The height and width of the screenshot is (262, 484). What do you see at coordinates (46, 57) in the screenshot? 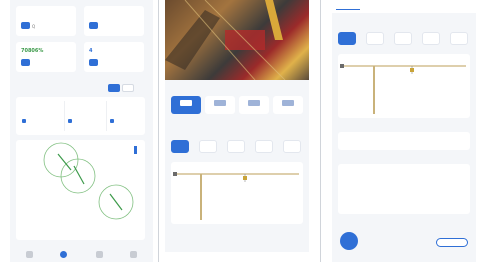
I see `stat-card-3: 70806%` at bounding box center [46, 57].